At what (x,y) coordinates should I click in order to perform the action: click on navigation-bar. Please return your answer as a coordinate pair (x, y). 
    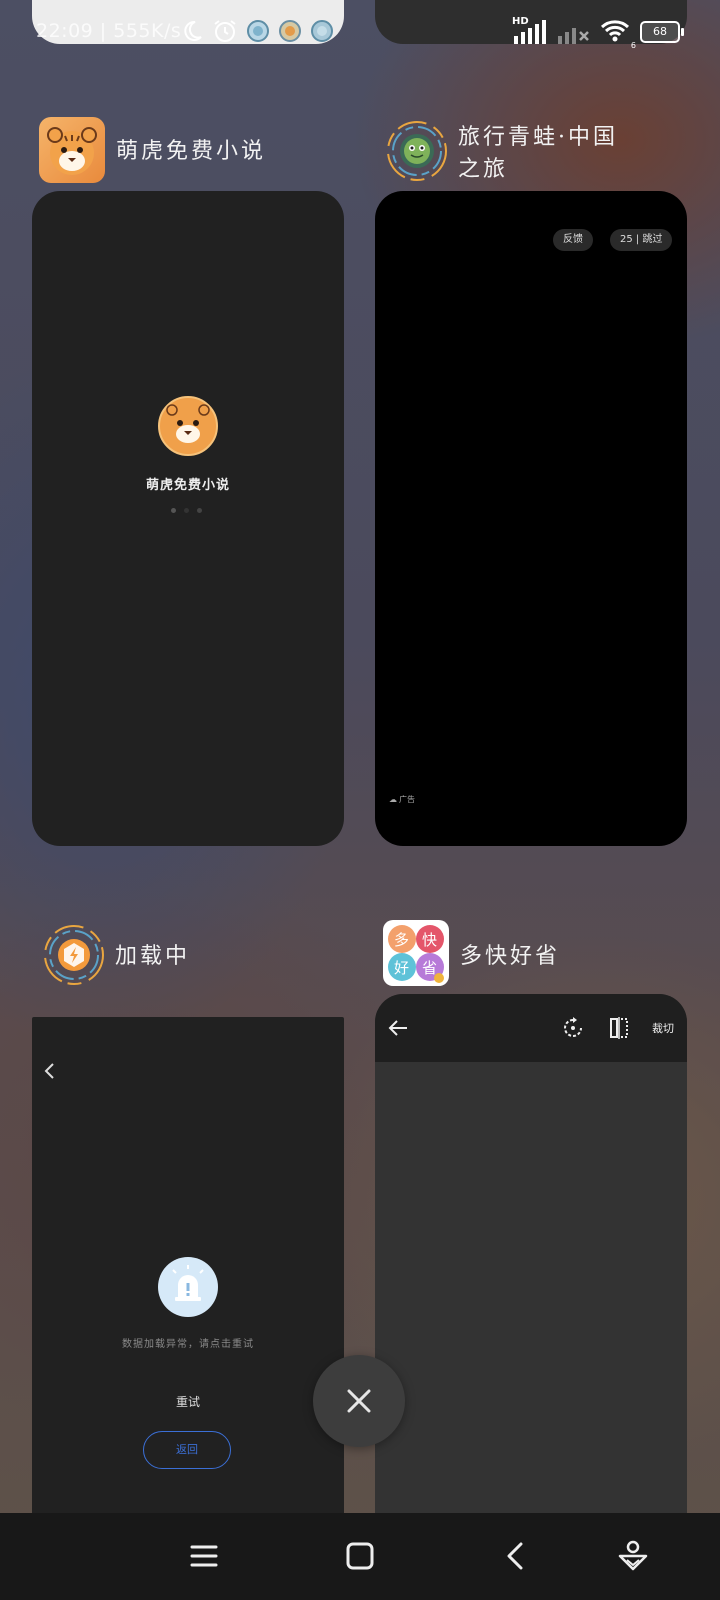
    Looking at the image, I should click on (360, 1556).